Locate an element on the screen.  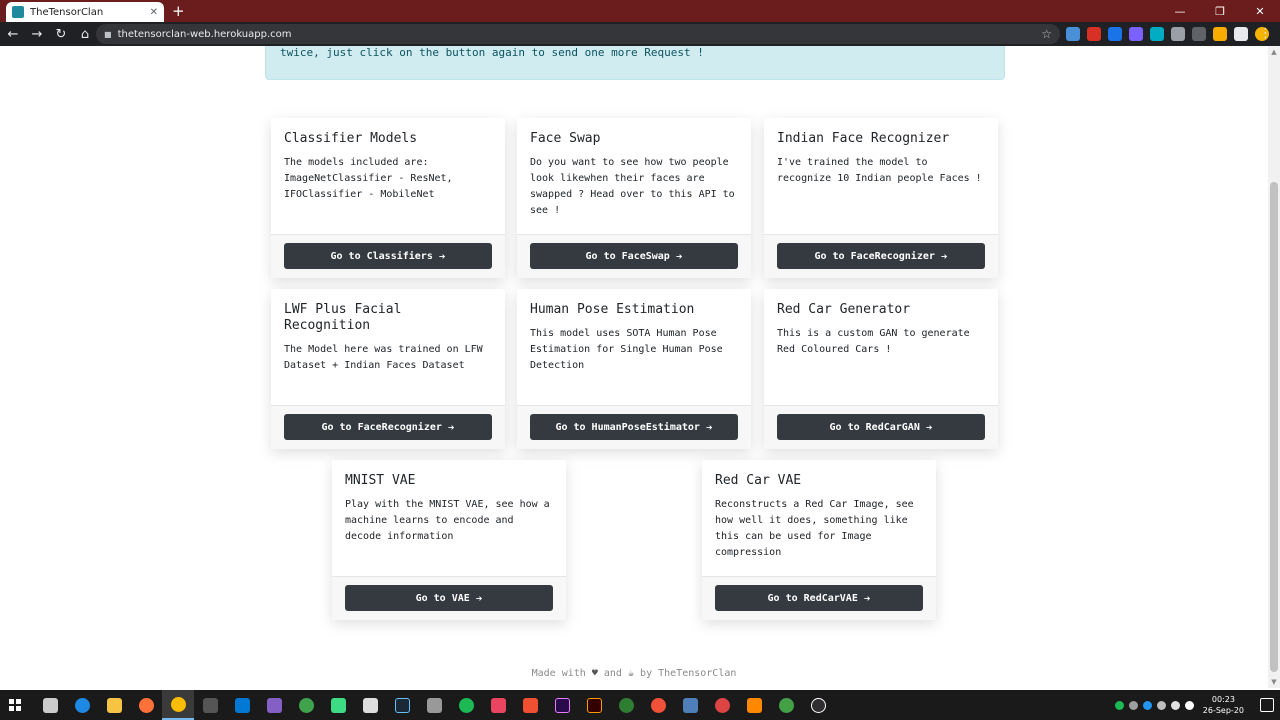
extension-counter-icon is located at coordinates (1136, 34).